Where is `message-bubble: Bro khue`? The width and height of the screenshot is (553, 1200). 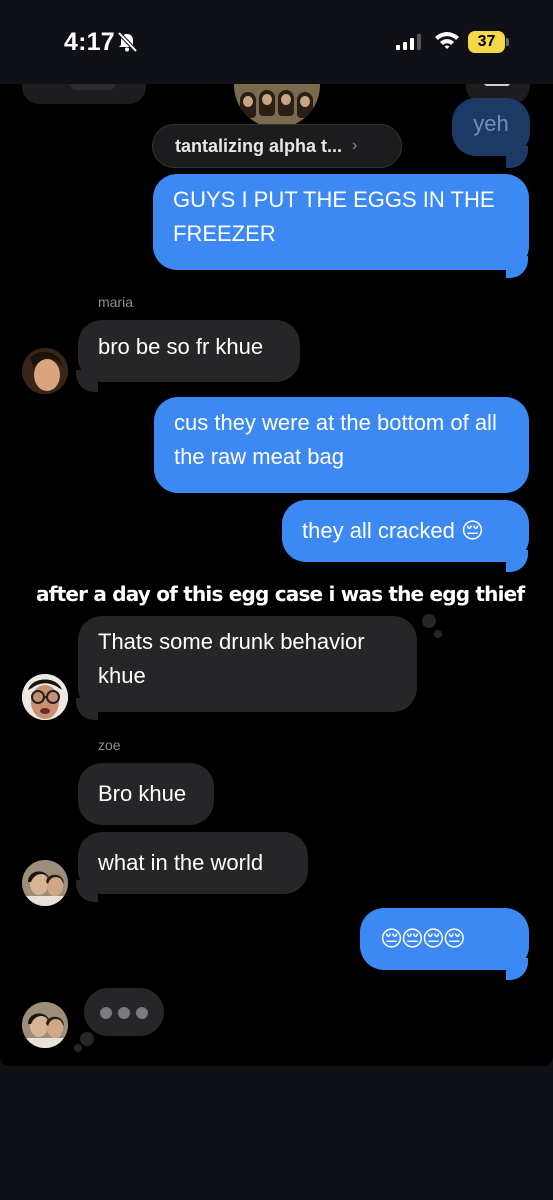 message-bubble: Bro khue is located at coordinates (146, 794).